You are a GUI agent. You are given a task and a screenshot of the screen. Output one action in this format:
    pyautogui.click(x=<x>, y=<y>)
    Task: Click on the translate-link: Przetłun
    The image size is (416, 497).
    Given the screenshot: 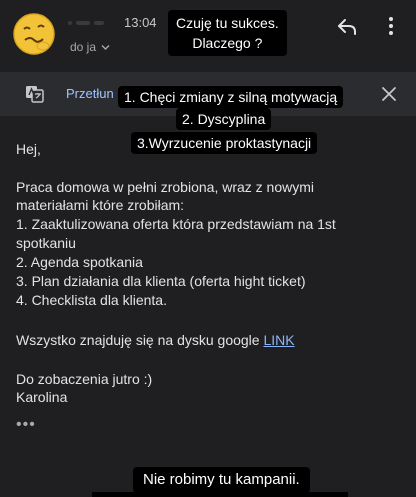 What is the action you would take?
    pyautogui.click(x=90, y=93)
    